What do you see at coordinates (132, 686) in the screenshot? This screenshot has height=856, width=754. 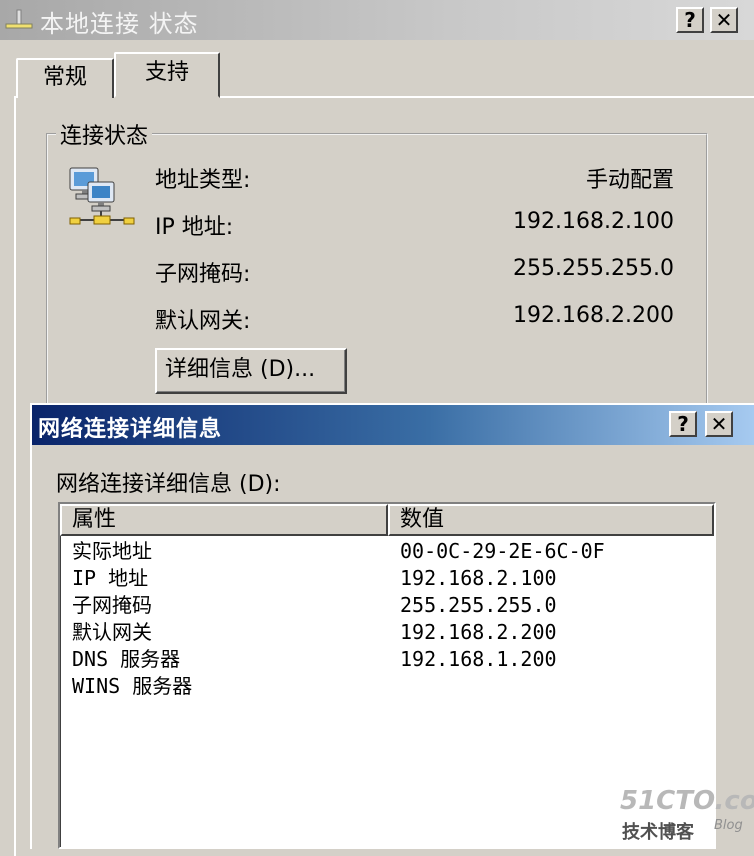 I see `row-property: WINS 服务器` at bounding box center [132, 686].